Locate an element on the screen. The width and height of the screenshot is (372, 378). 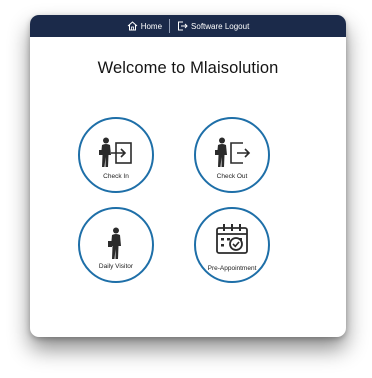
pre-appointment-label: Pre-Appointment is located at coordinates (232, 268).